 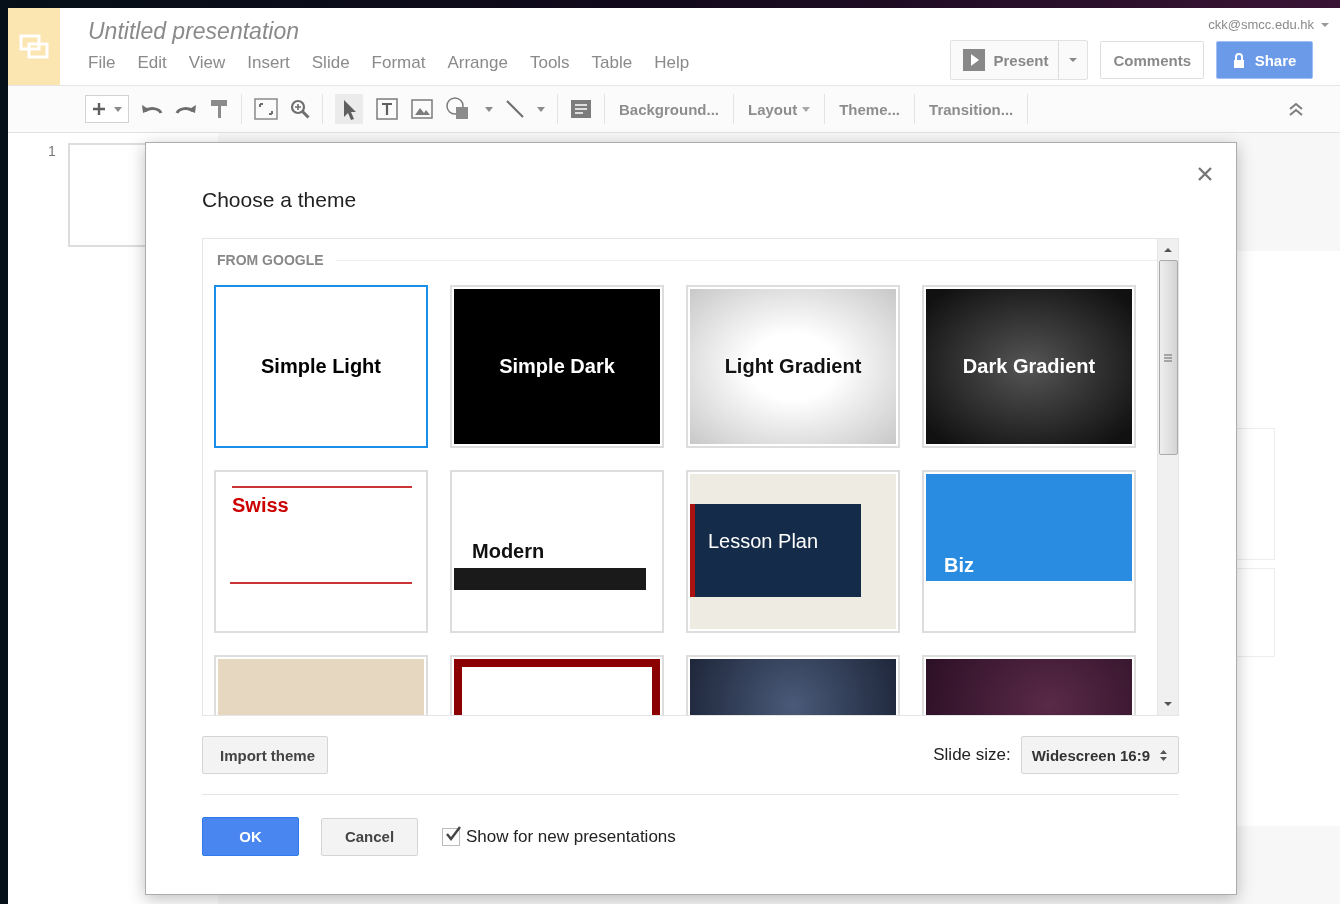 What do you see at coordinates (451, 836) in the screenshot?
I see `checkbox` at bounding box center [451, 836].